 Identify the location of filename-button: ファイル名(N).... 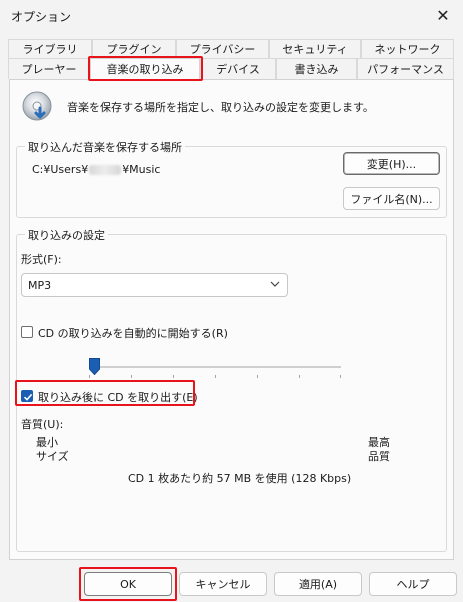
(391, 198).